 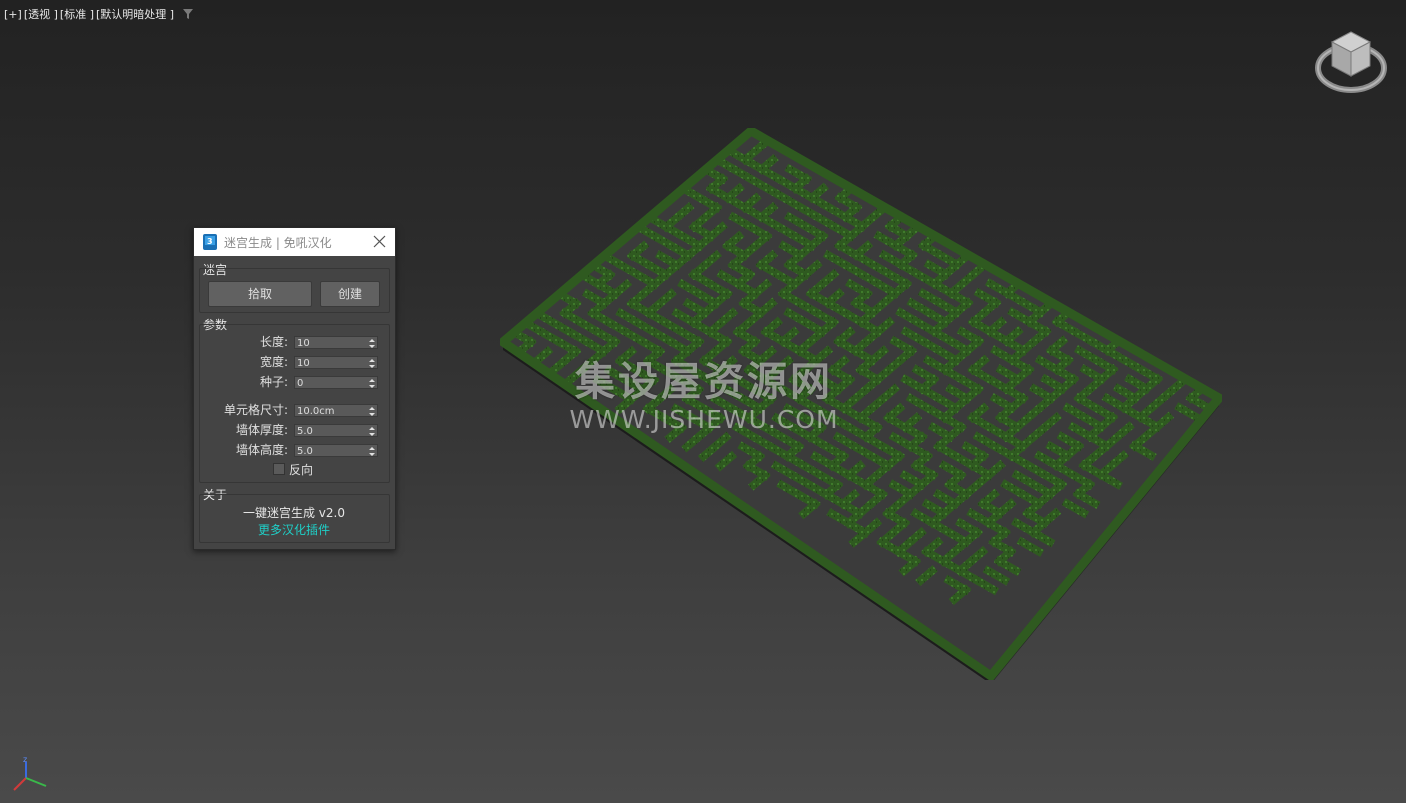 What do you see at coordinates (336, 362) in the screenshot?
I see `width-spinner: 10` at bounding box center [336, 362].